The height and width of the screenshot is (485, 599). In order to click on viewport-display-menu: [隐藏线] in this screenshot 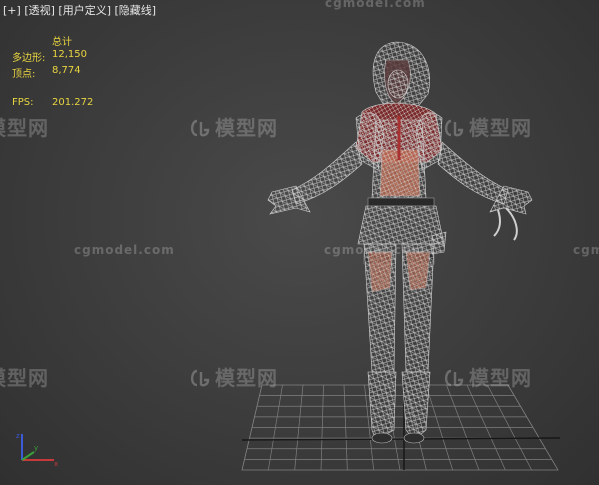, I will do `click(136, 10)`.